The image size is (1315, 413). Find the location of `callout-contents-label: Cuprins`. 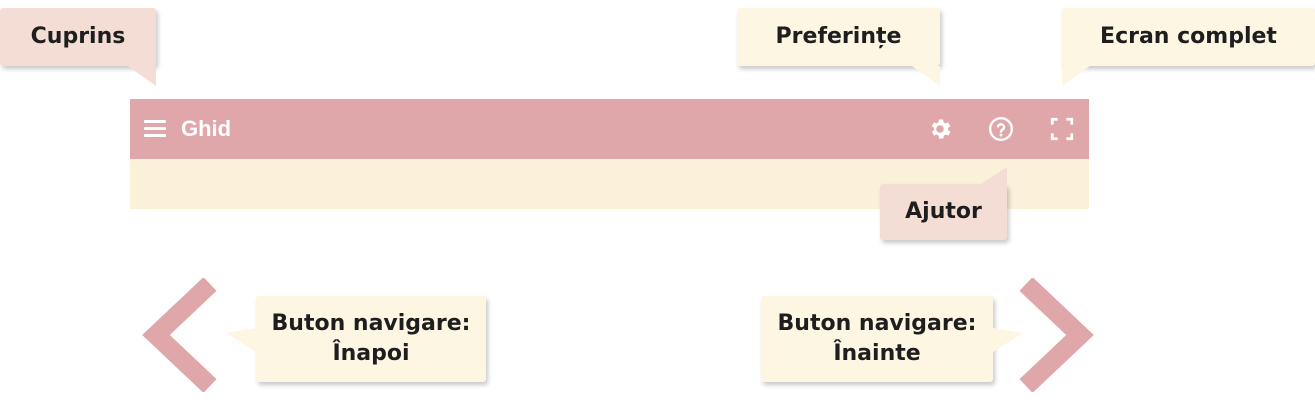

callout-contents-label: Cuprins is located at coordinates (78, 36).